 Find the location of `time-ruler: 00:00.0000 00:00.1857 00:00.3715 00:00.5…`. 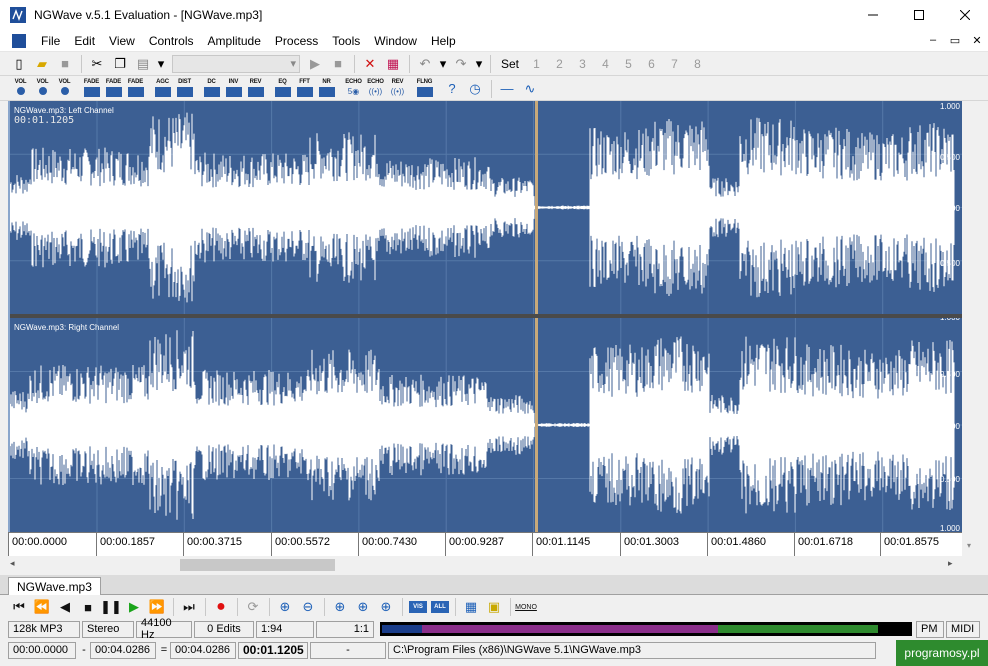

time-ruler: 00:00.0000 00:00.1857 00:00.3715 00:00.5… is located at coordinates (485, 544).